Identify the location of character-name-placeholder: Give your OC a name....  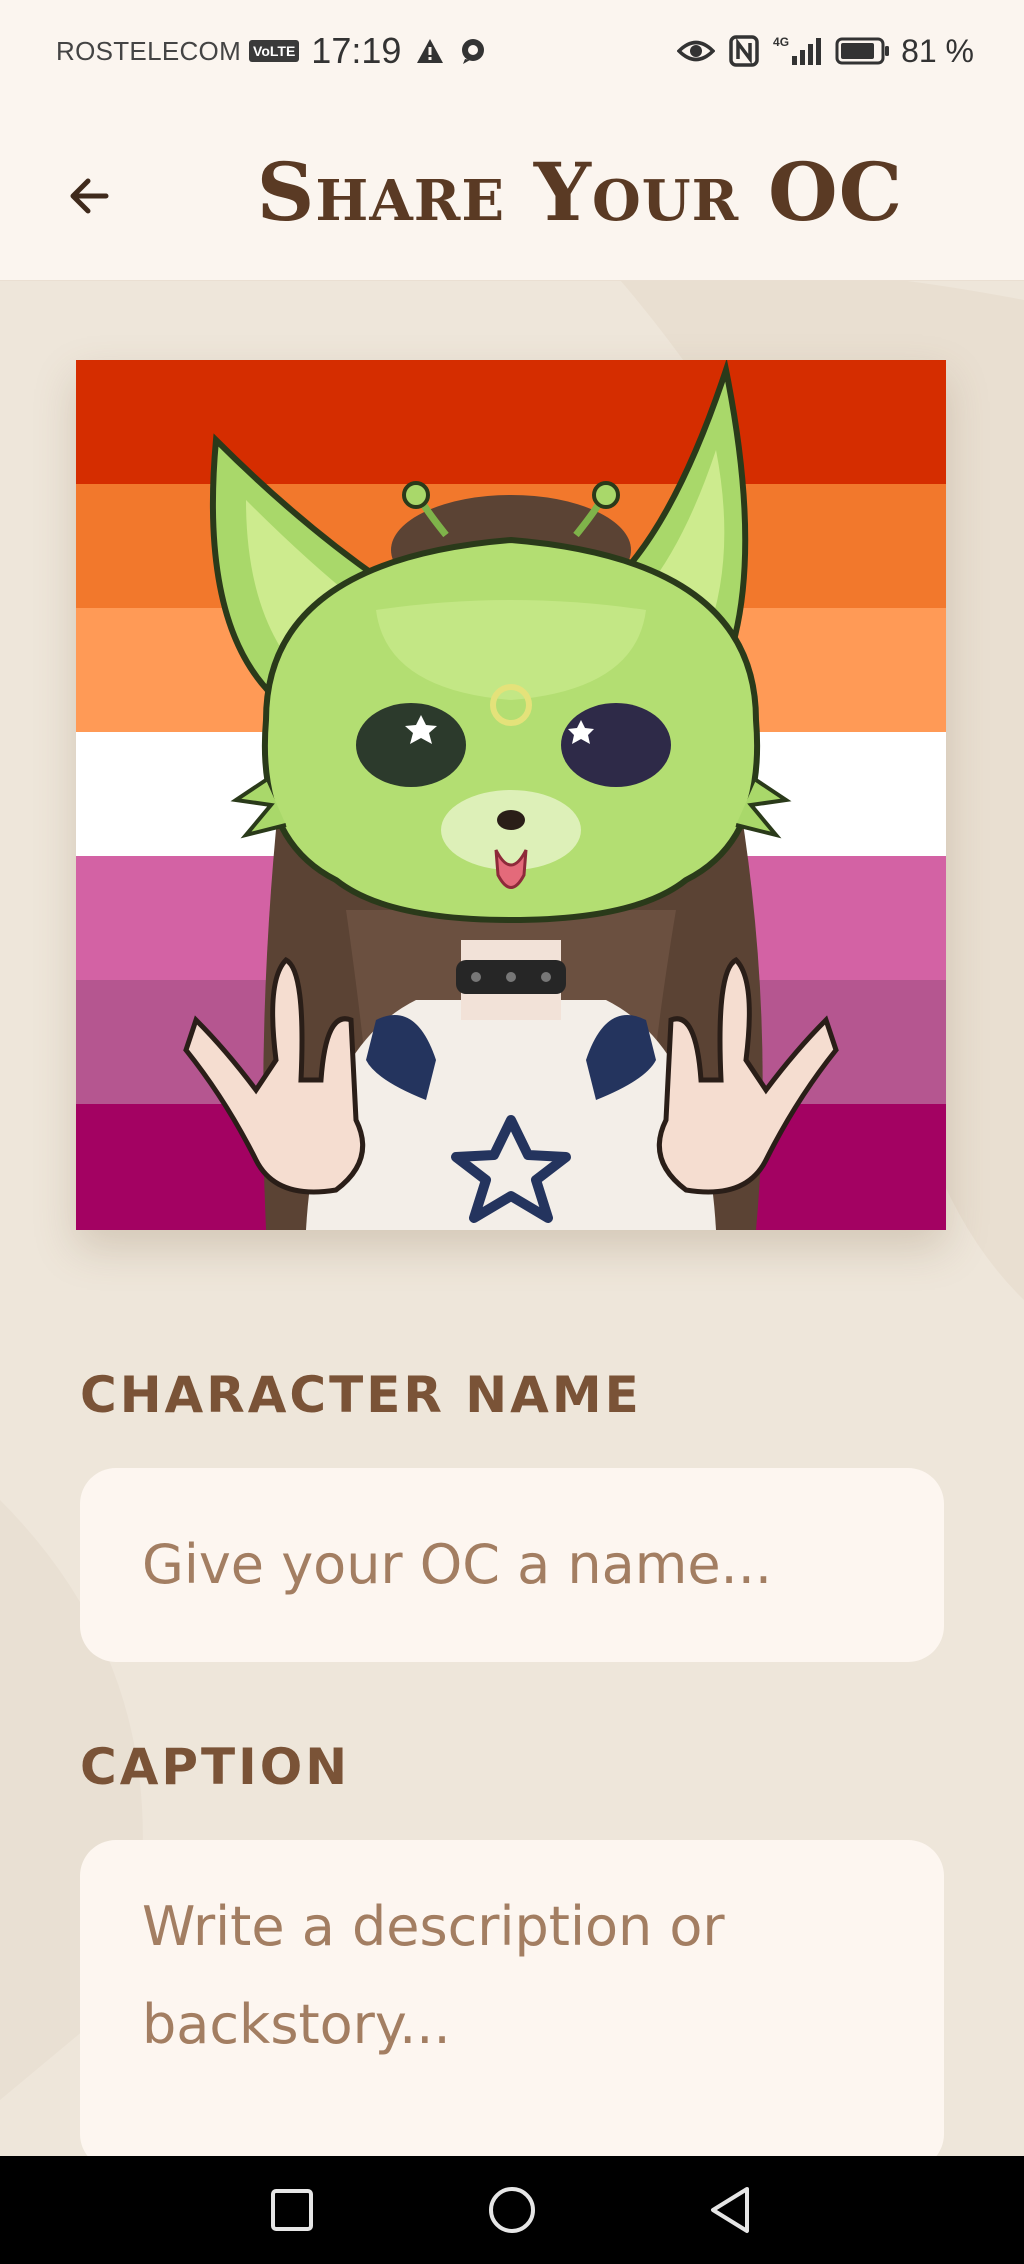
(457, 1564).